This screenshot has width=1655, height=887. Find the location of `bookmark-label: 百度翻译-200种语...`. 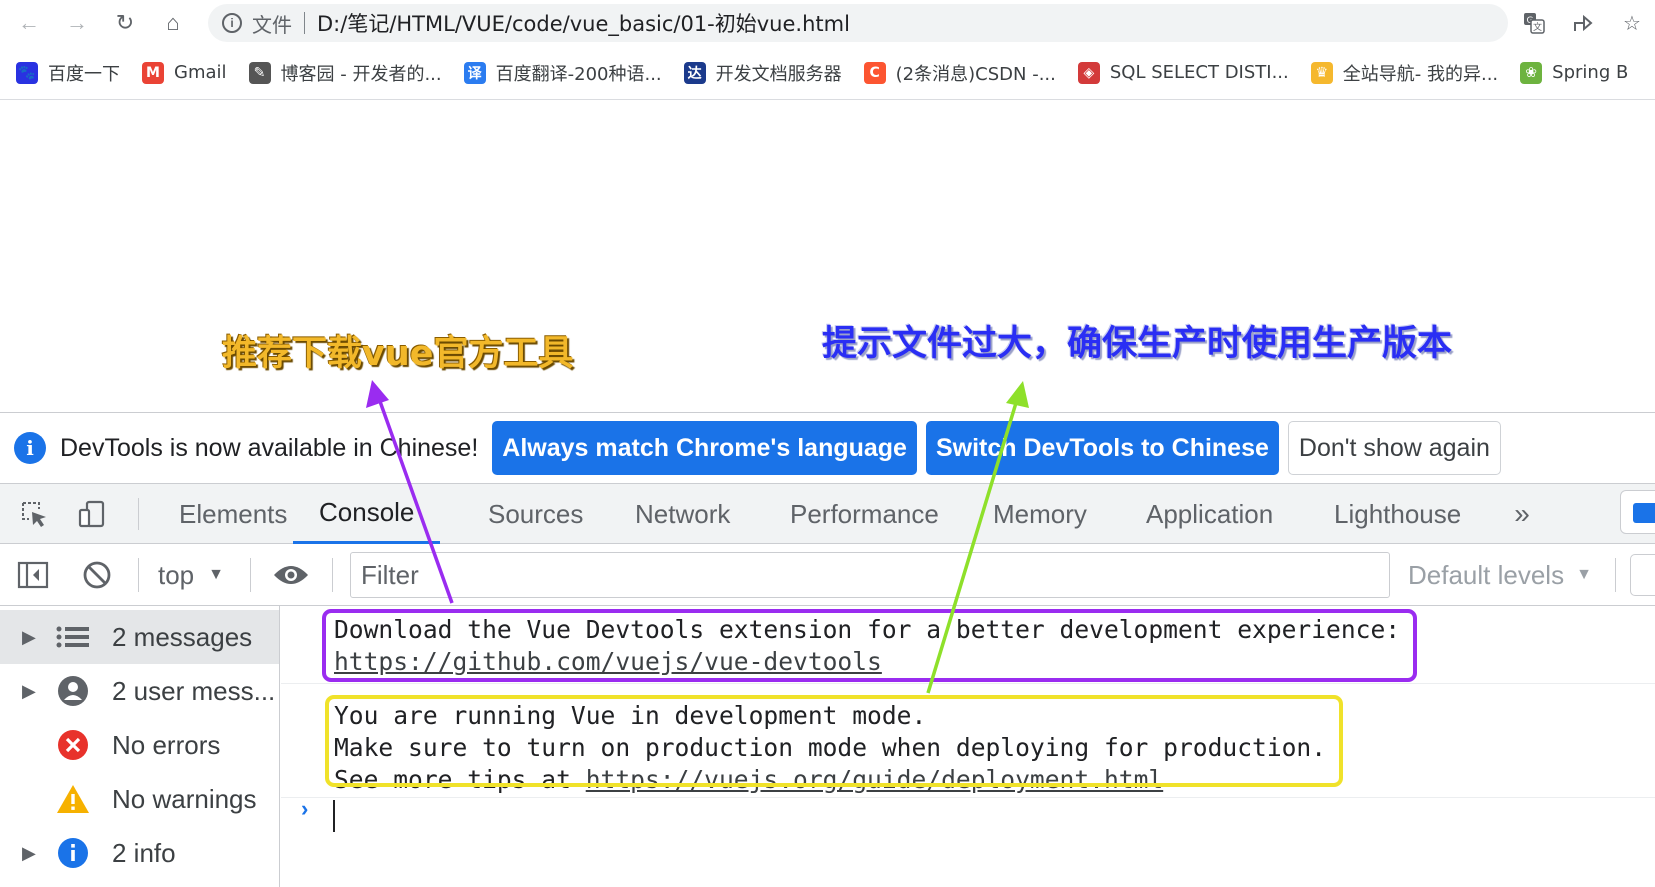

bookmark-label: 百度翻译-200种语... is located at coordinates (578, 74).